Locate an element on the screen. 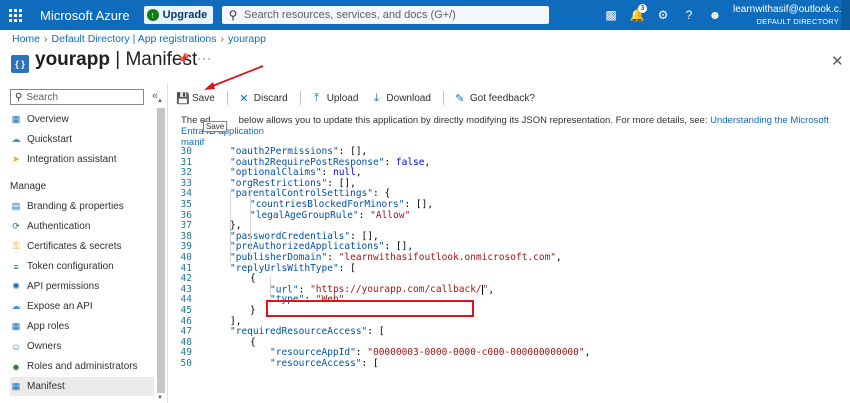 Image resolution: width=850 pixels, height=403 pixels. json-key: "countriesBlockedForMinors" is located at coordinates (327, 204).